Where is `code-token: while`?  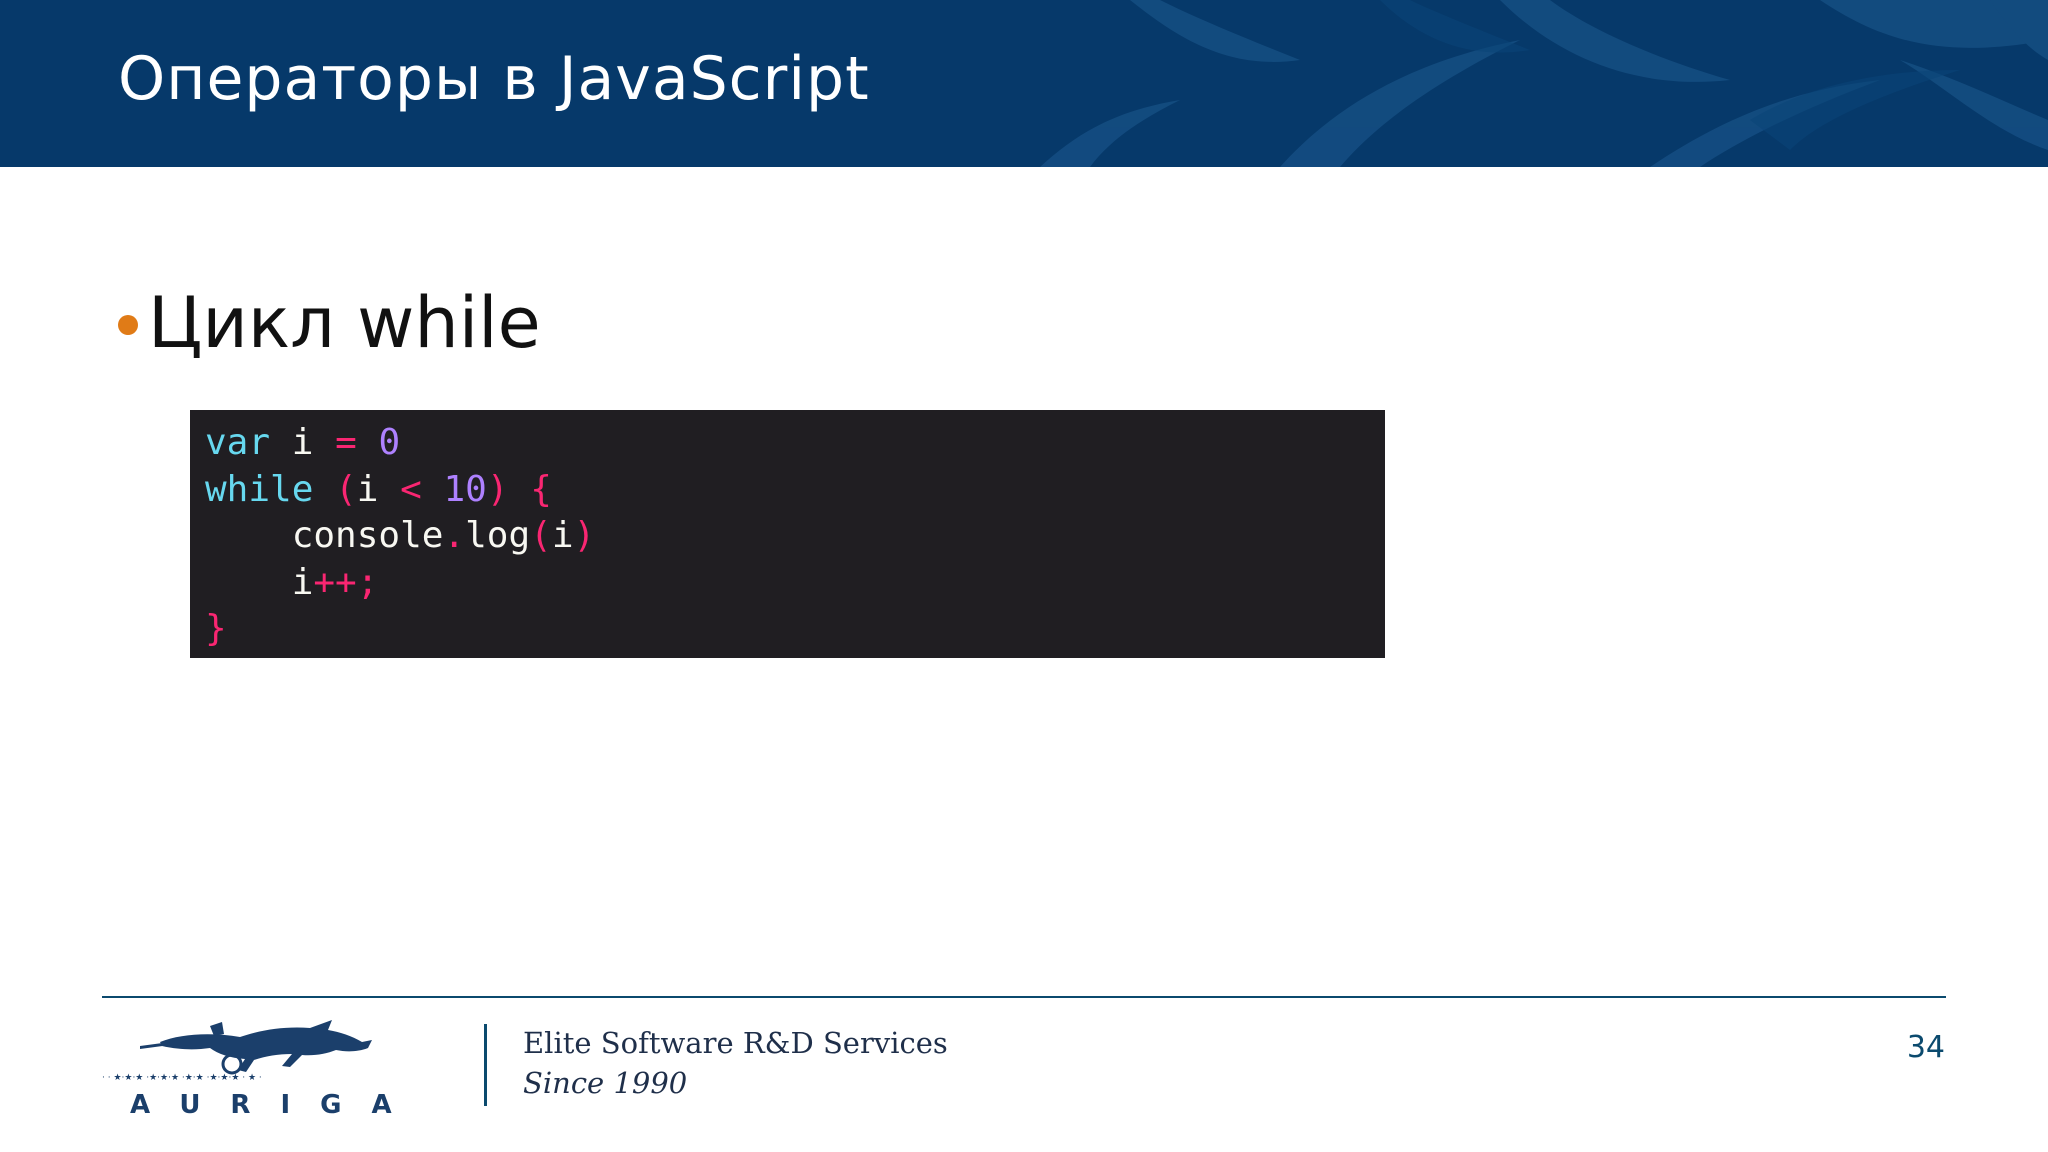
code-token: while is located at coordinates (259, 489).